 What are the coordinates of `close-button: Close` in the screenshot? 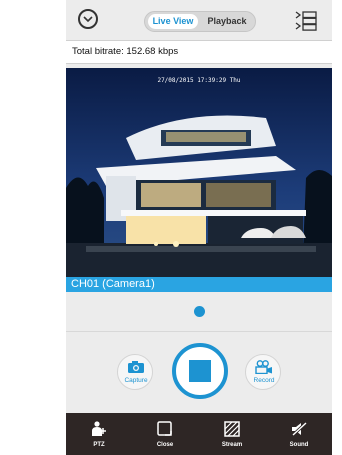 It's located at (165, 434).